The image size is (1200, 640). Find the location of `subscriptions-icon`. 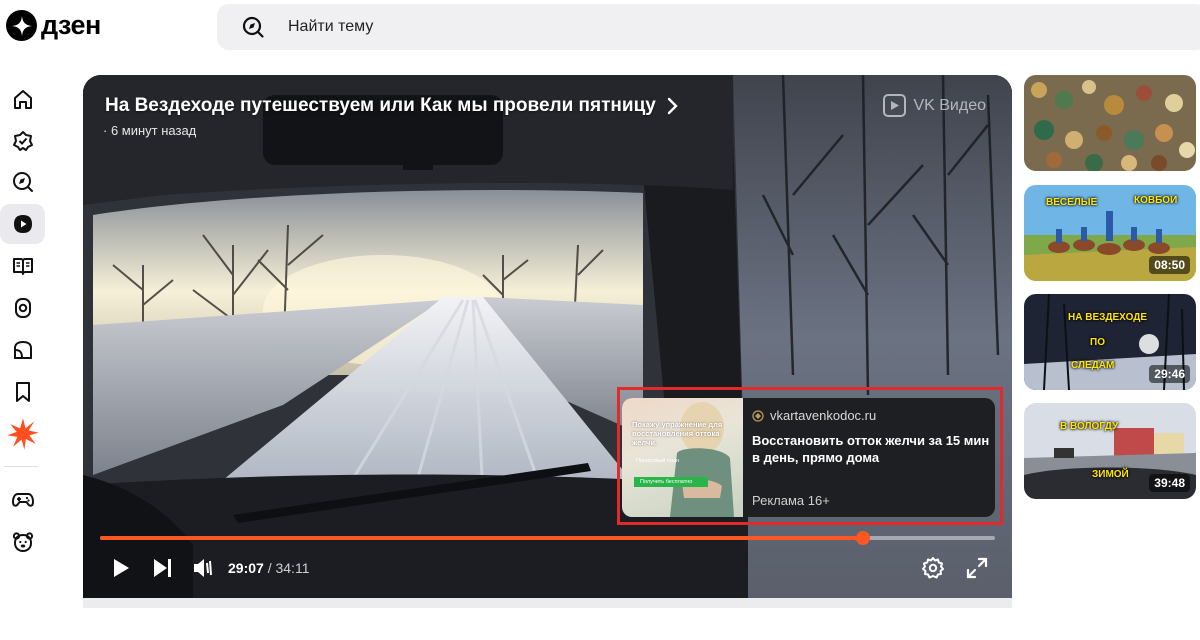

subscriptions-icon is located at coordinates (22, 141).